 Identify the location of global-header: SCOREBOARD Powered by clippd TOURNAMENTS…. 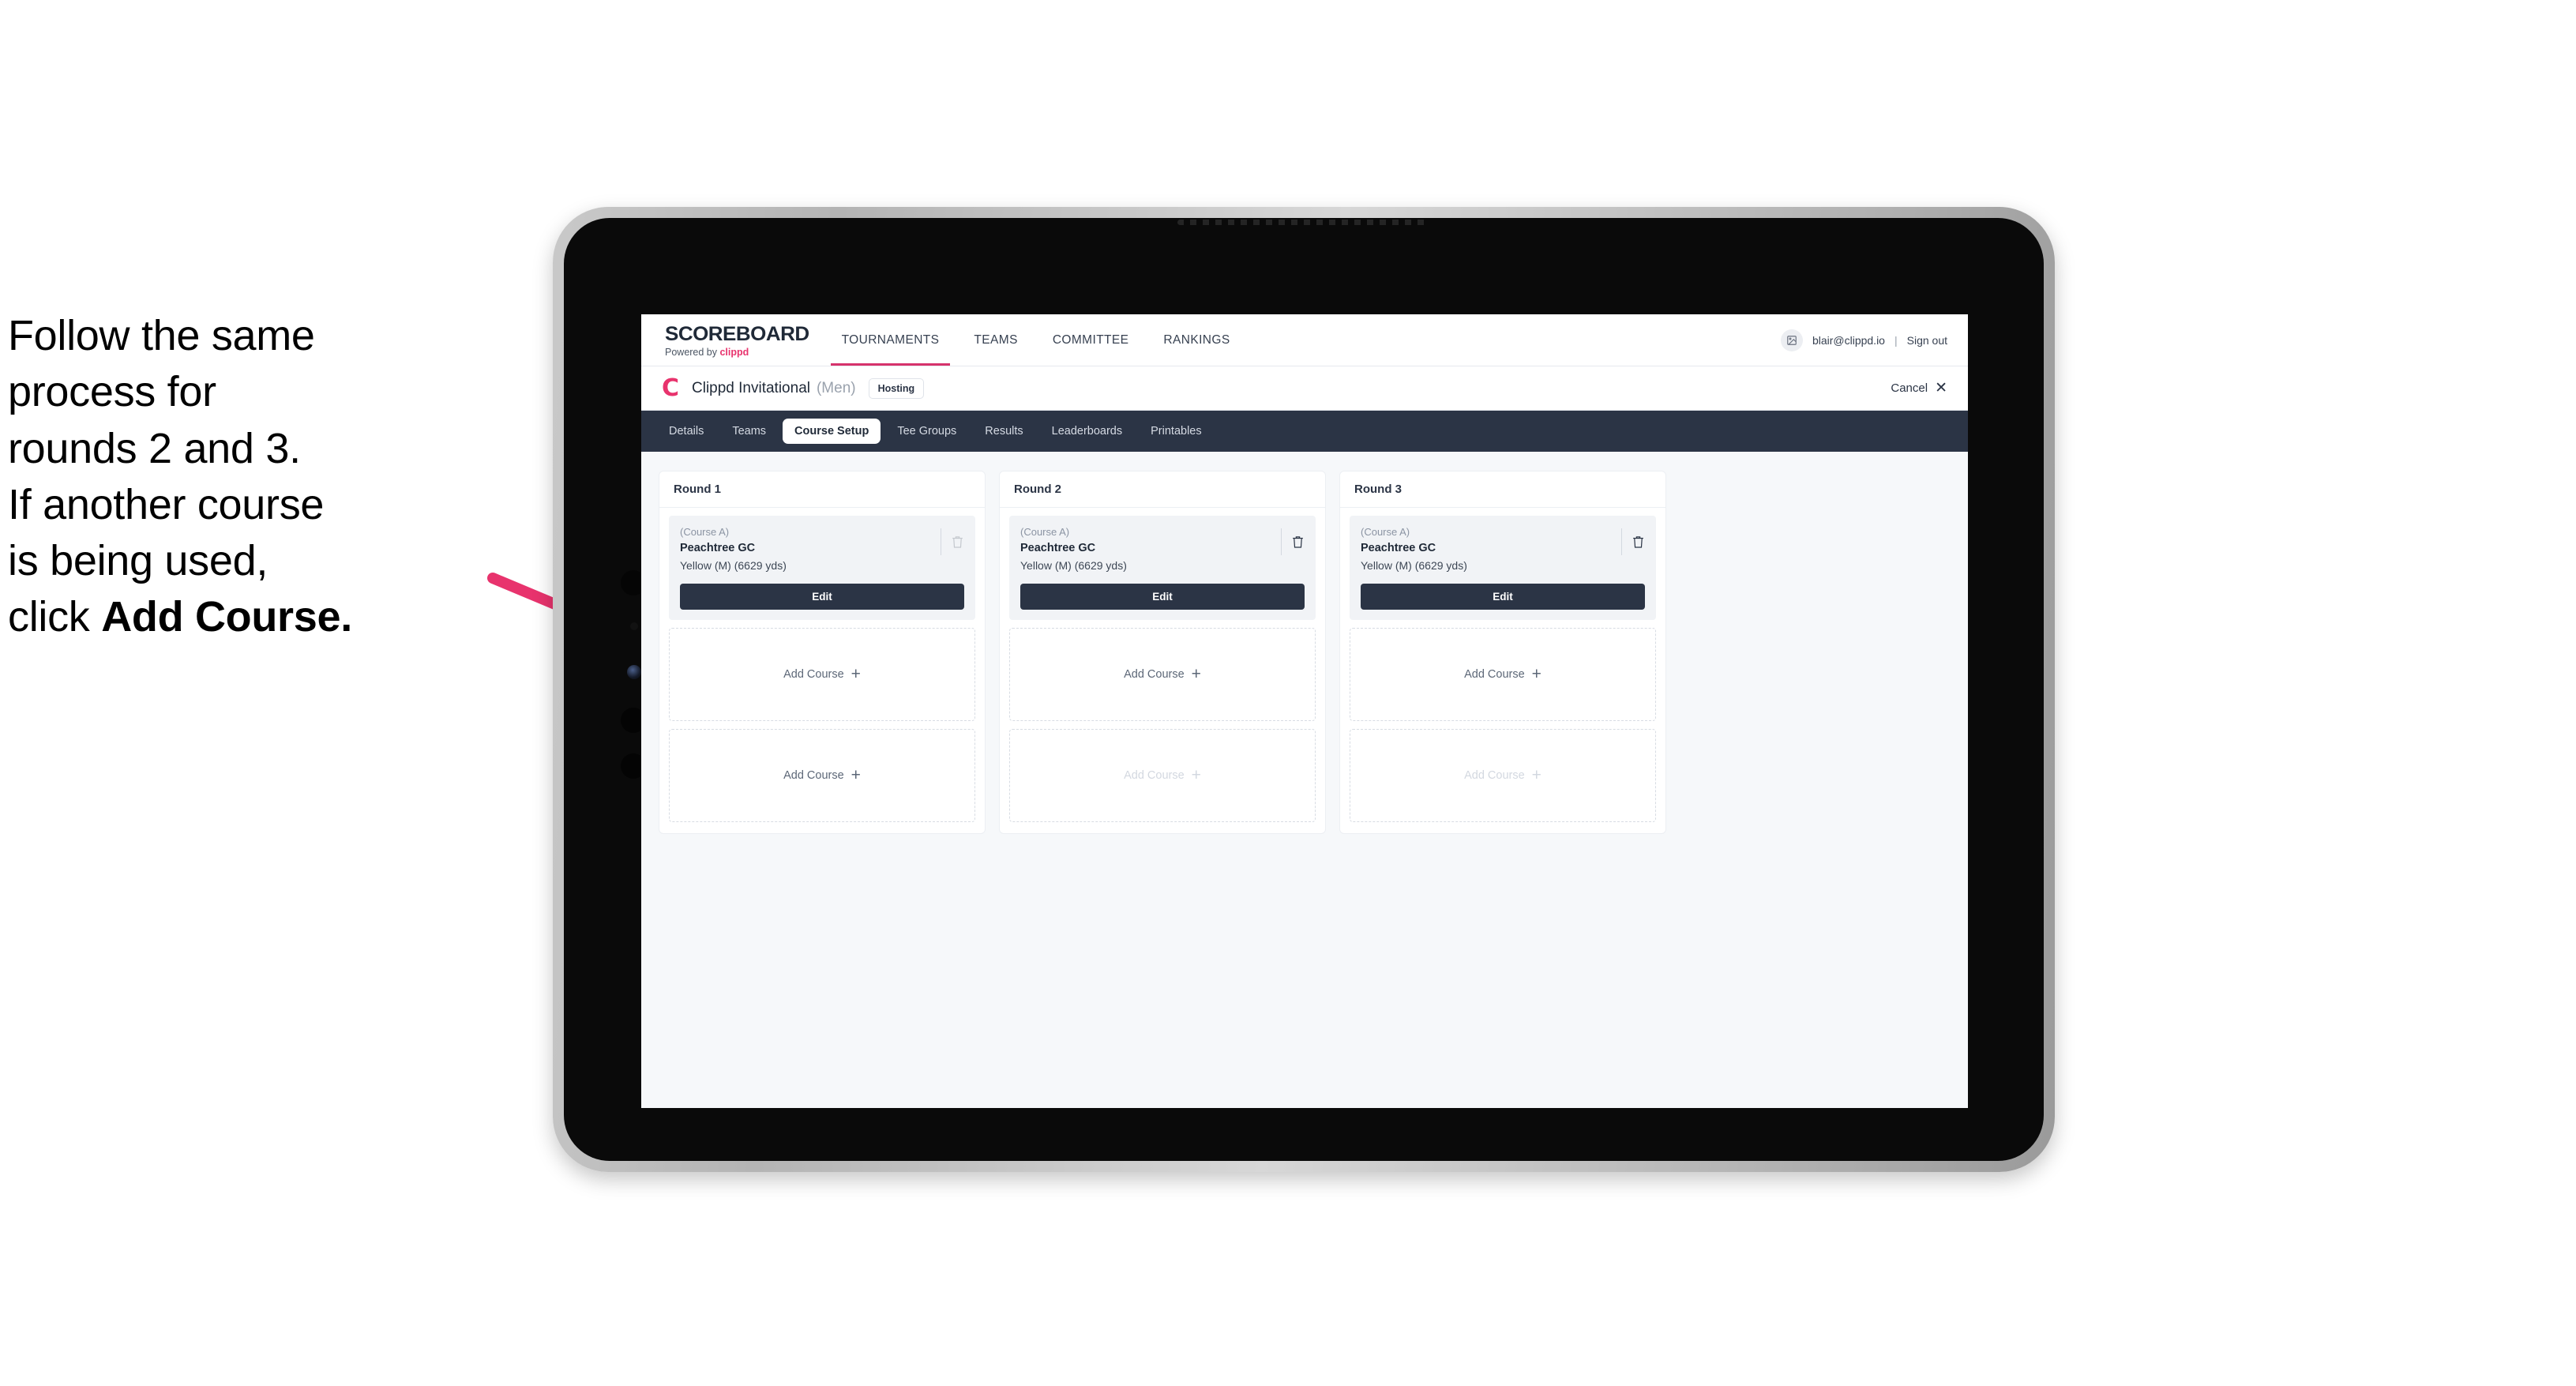
(1304, 340).